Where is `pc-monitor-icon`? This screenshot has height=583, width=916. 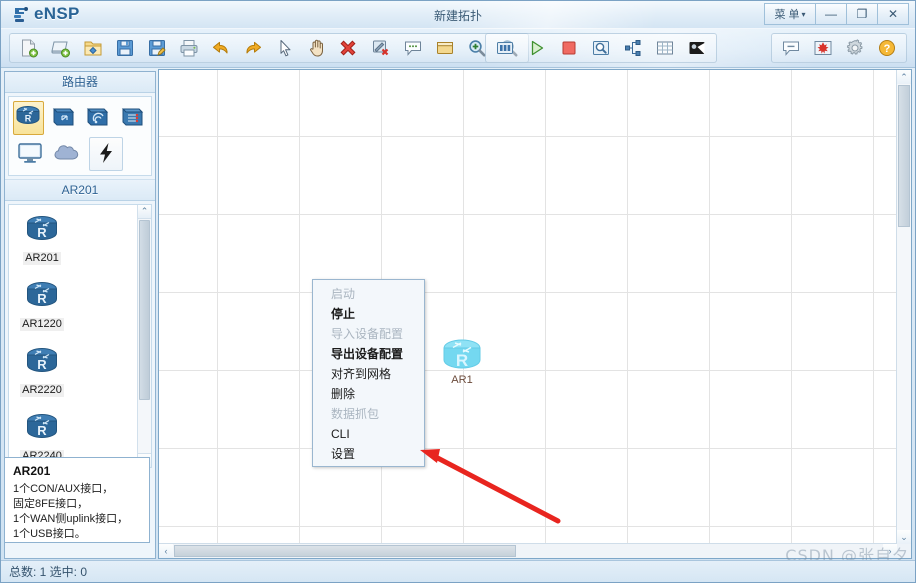
pc-monitor-icon is located at coordinates (30, 154).